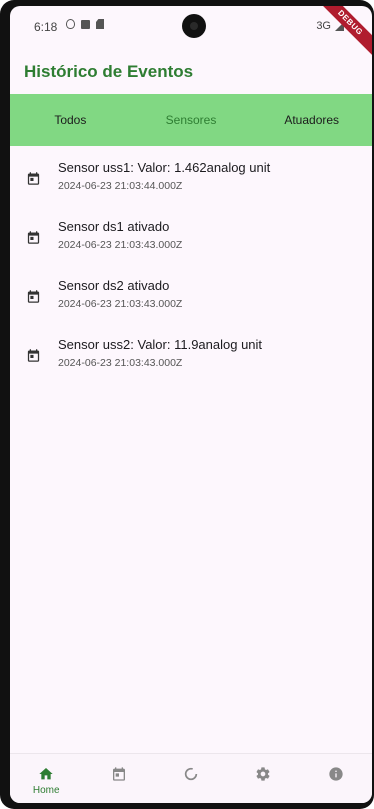 This screenshot has height=809, width=374. I want to click on nav-settings, so click(263, 778).